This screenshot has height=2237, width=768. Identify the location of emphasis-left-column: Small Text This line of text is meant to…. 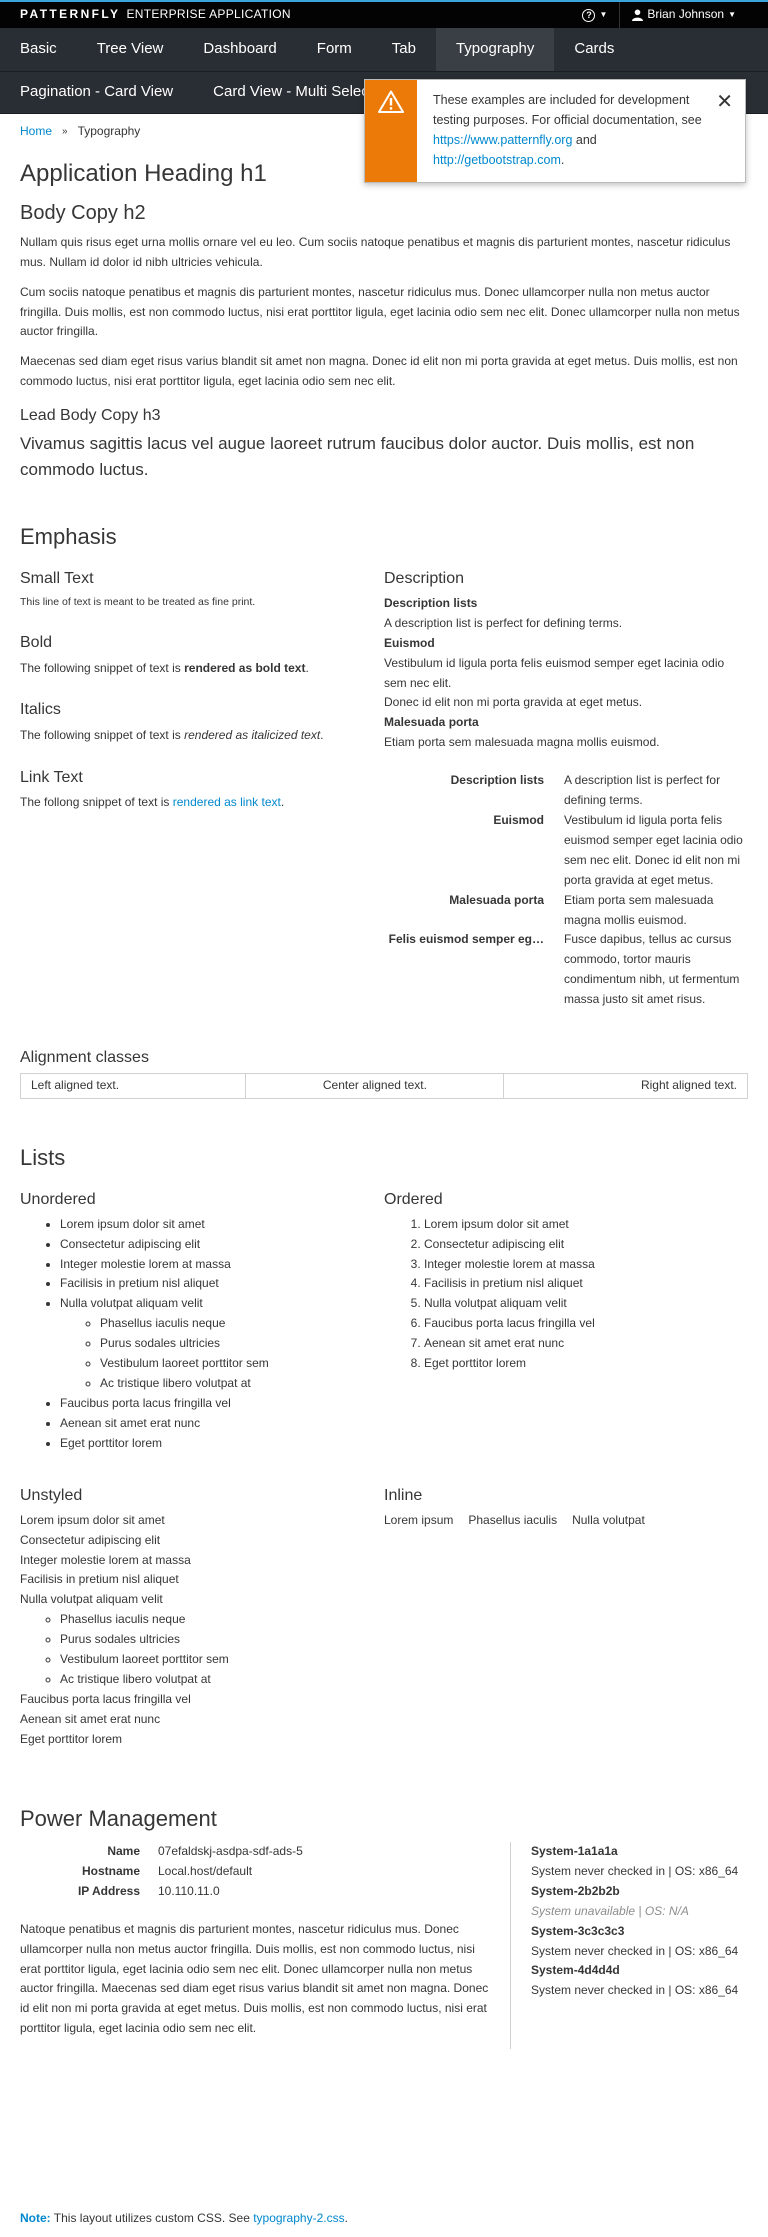
(202, 789).